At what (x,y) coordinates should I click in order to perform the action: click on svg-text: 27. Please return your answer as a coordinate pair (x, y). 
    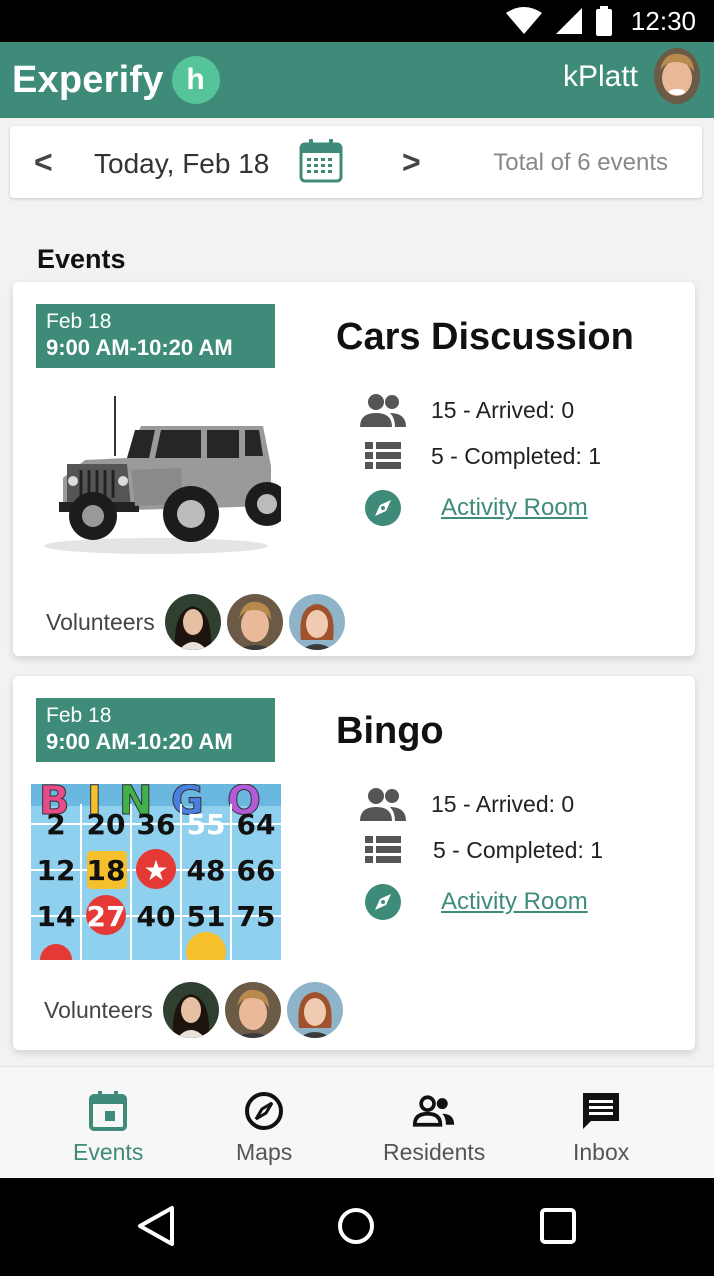
    Looking at the image, I should click on (106, 916).